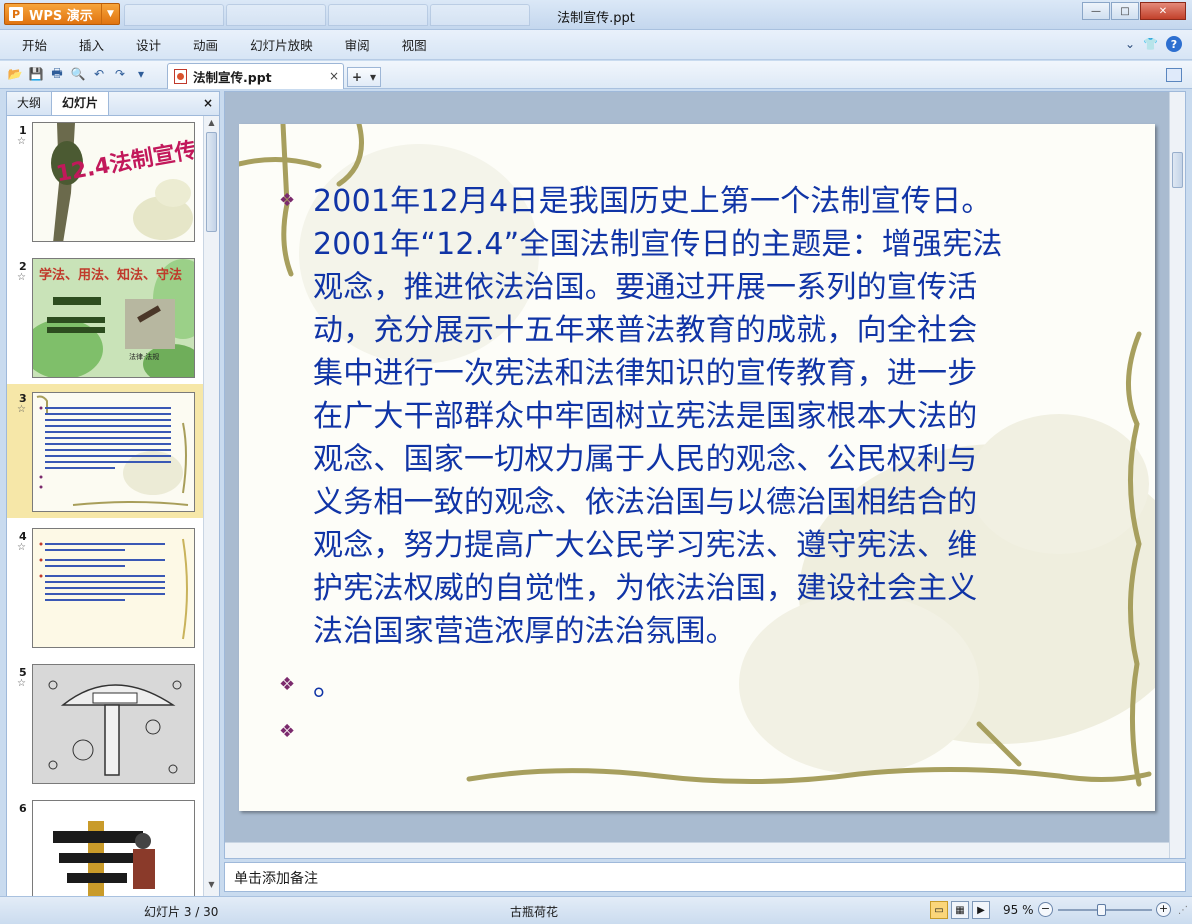 Image resolution: width=1192 pixels, height=924 pixels. Describe the element at coordinates (29, 103) in the screenshot. I see `tab-outline: 大纲` at that location.